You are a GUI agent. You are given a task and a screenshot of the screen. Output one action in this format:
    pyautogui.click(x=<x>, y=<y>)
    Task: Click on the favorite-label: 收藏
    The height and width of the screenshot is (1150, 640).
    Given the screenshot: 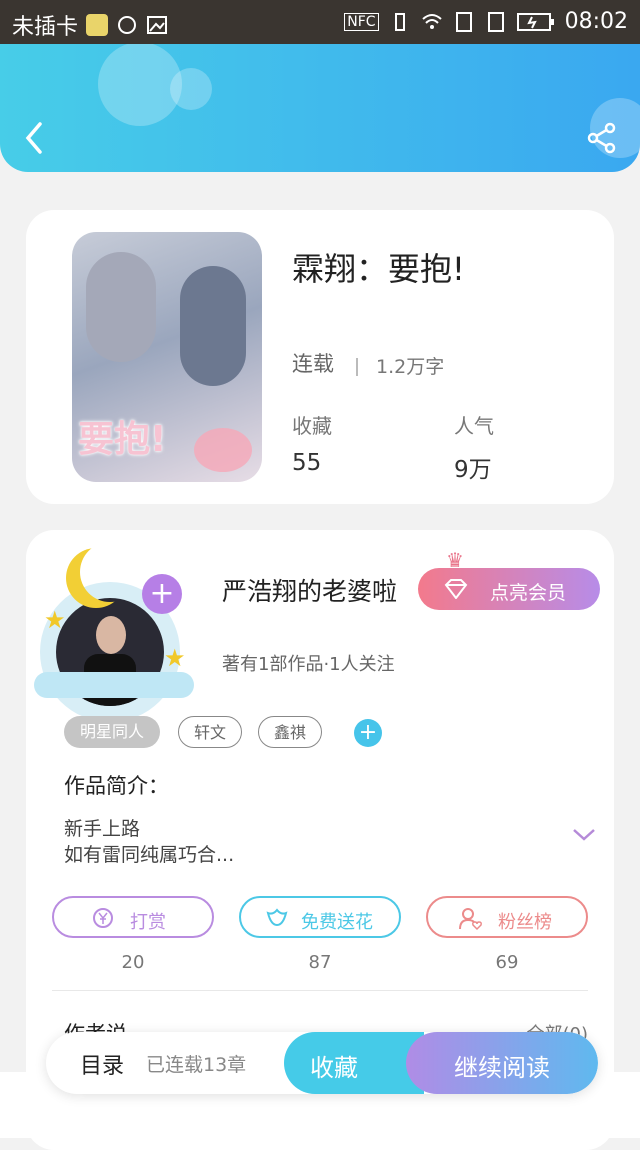 What is the action you would take?
    pyautogui.click(x=334, y=1068)
    